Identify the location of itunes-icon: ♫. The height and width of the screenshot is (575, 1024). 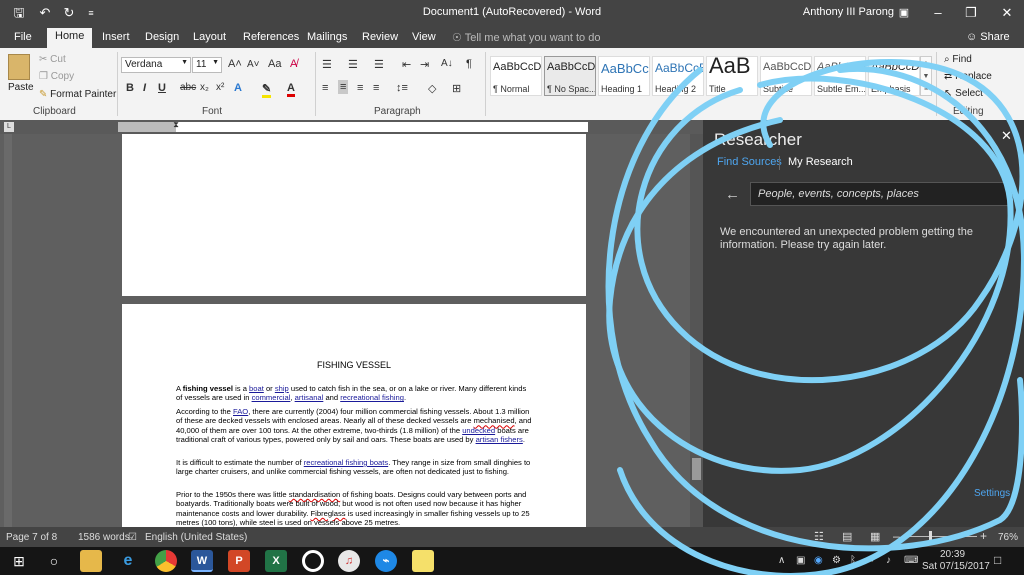
(349, 561).